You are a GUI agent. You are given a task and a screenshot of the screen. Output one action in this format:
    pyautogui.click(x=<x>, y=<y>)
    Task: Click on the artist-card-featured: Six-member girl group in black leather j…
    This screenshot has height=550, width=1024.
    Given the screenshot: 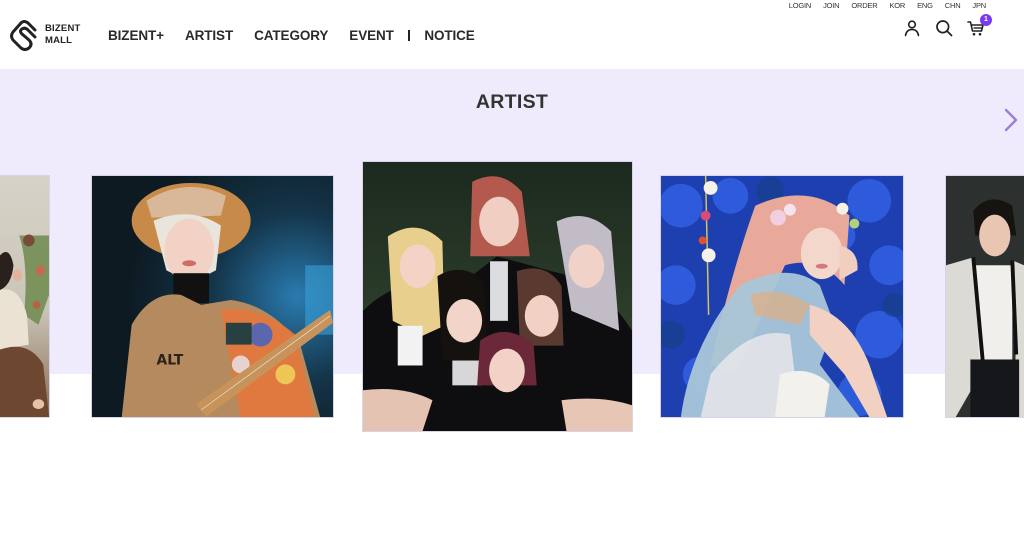 What is the action you would take?
    pyautogui.click(x=497, y=296)
    